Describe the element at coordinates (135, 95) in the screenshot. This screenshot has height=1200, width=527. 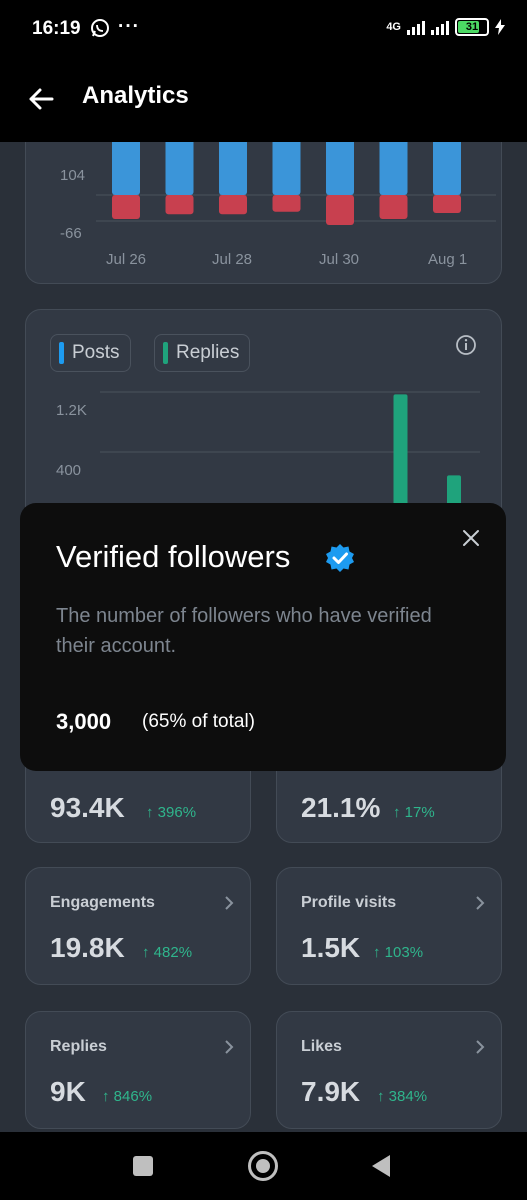
I see `page-title: Analytics` at that location.